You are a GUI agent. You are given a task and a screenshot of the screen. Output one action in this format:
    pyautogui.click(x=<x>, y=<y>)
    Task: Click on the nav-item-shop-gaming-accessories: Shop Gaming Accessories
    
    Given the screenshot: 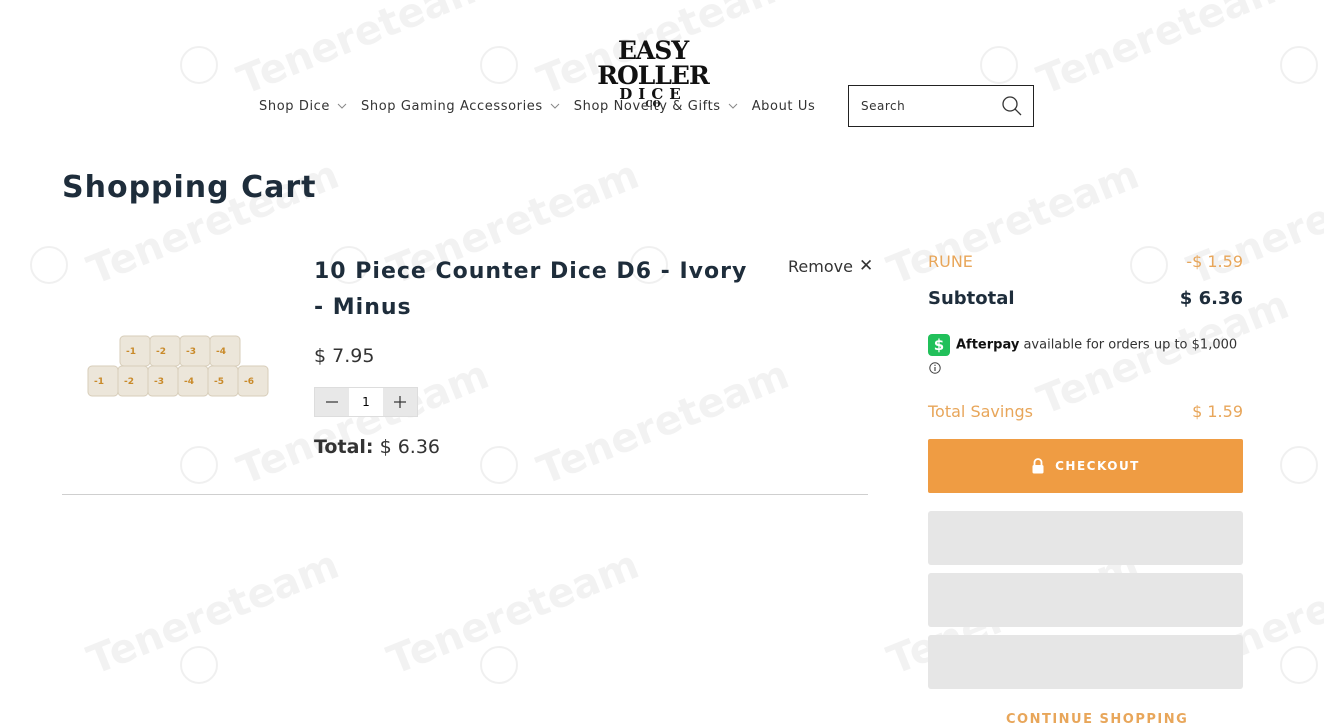 What is the action you would take?
    pyautogui.click(x=460, y=106)
    